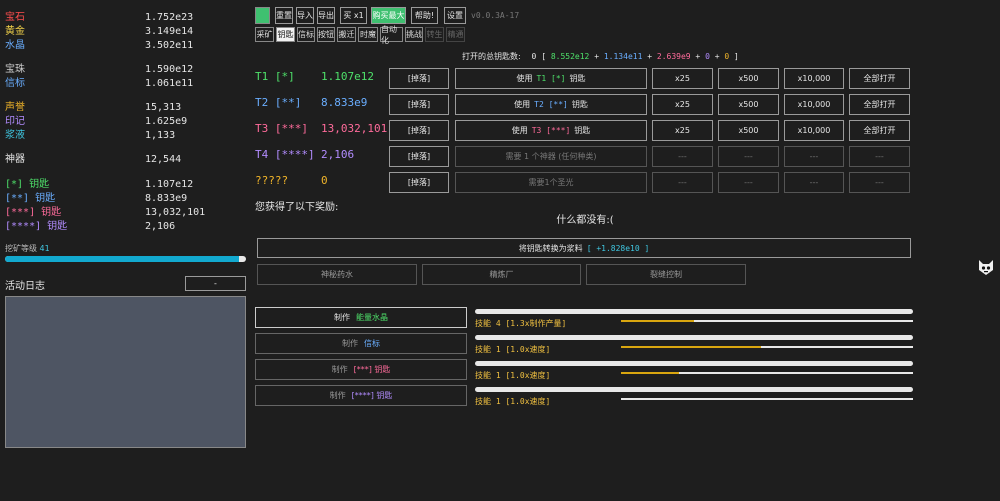  Describe the element at coordinates (372, 343) in the screenshot. I see `craft-item: 信标` at that location.